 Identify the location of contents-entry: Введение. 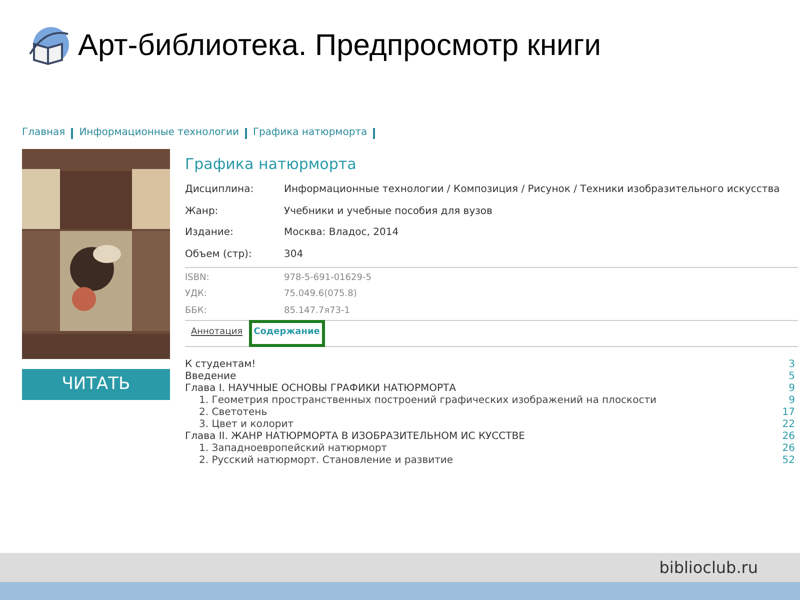
(210, 376).